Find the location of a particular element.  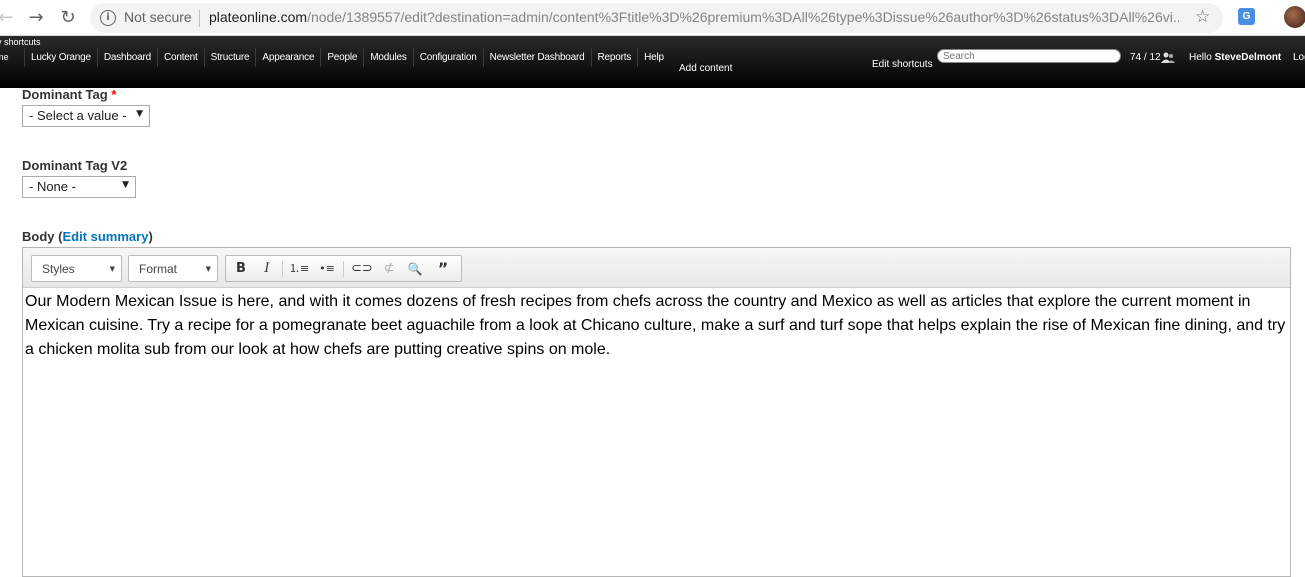

menu-item-help: Help is located at coordinates (653, 57).